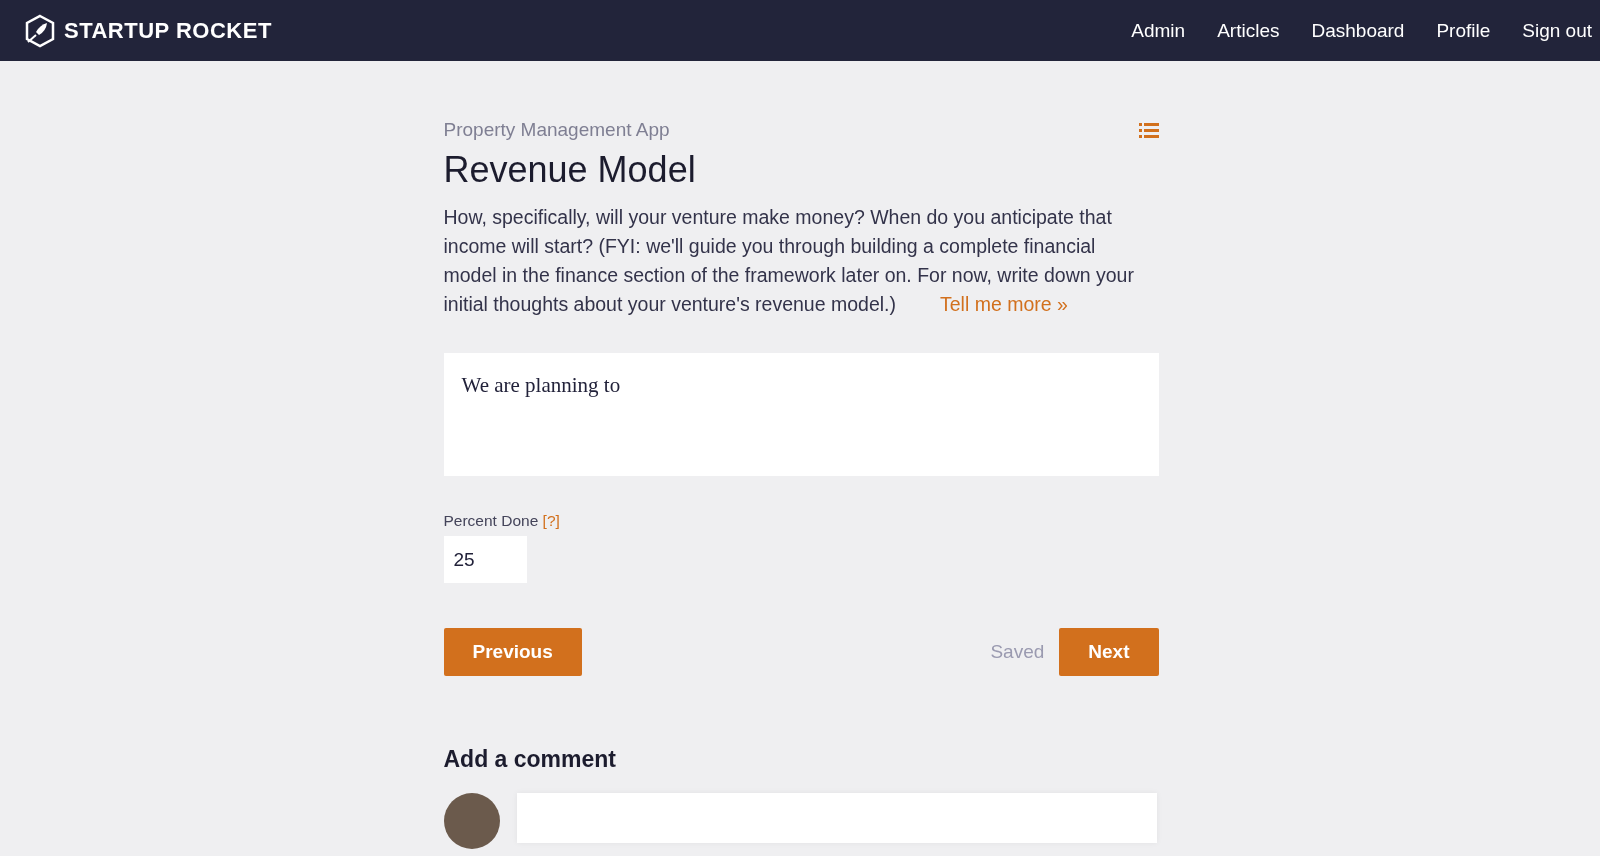 Image resolution: width=1600 pixels, height=856 pixels. Describe the element at coordinates (1148, 130) in the screenshot. I see `list-icon` at that location.